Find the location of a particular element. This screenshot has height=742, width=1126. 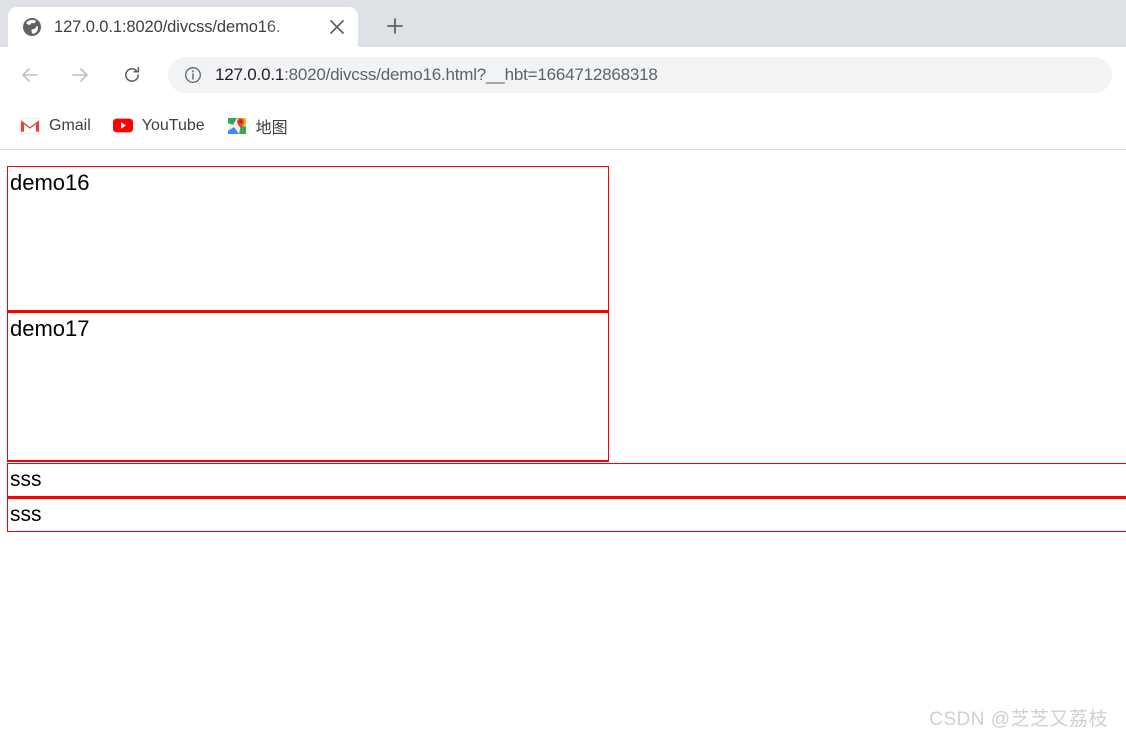

url-host: 127.0.0.1 is located at coordinates (250, 74).